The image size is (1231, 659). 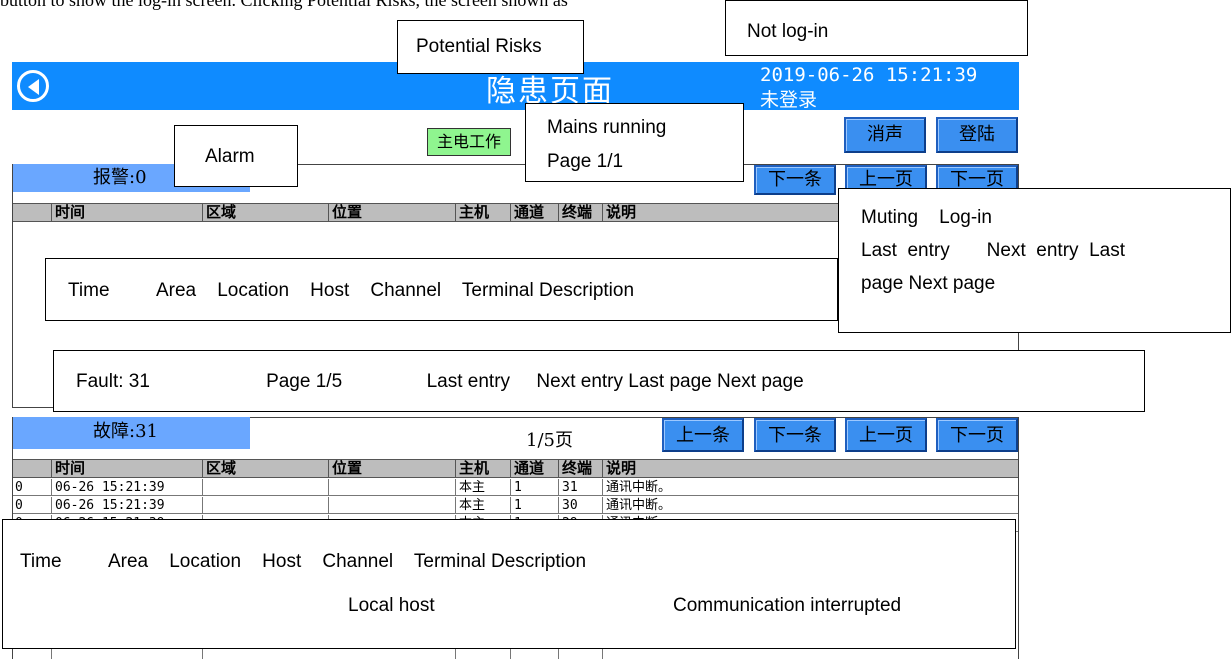 I want to click on datetime: 2019-06-26 15:21:39, so click(x=869, y=75).